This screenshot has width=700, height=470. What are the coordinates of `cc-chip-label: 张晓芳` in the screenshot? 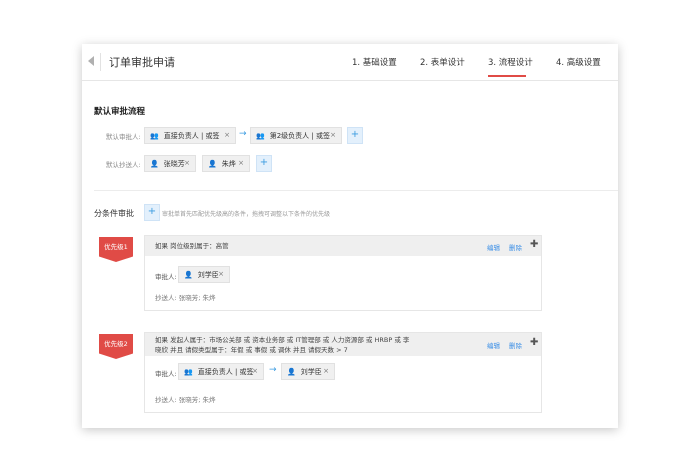 It's located at (174, 163).